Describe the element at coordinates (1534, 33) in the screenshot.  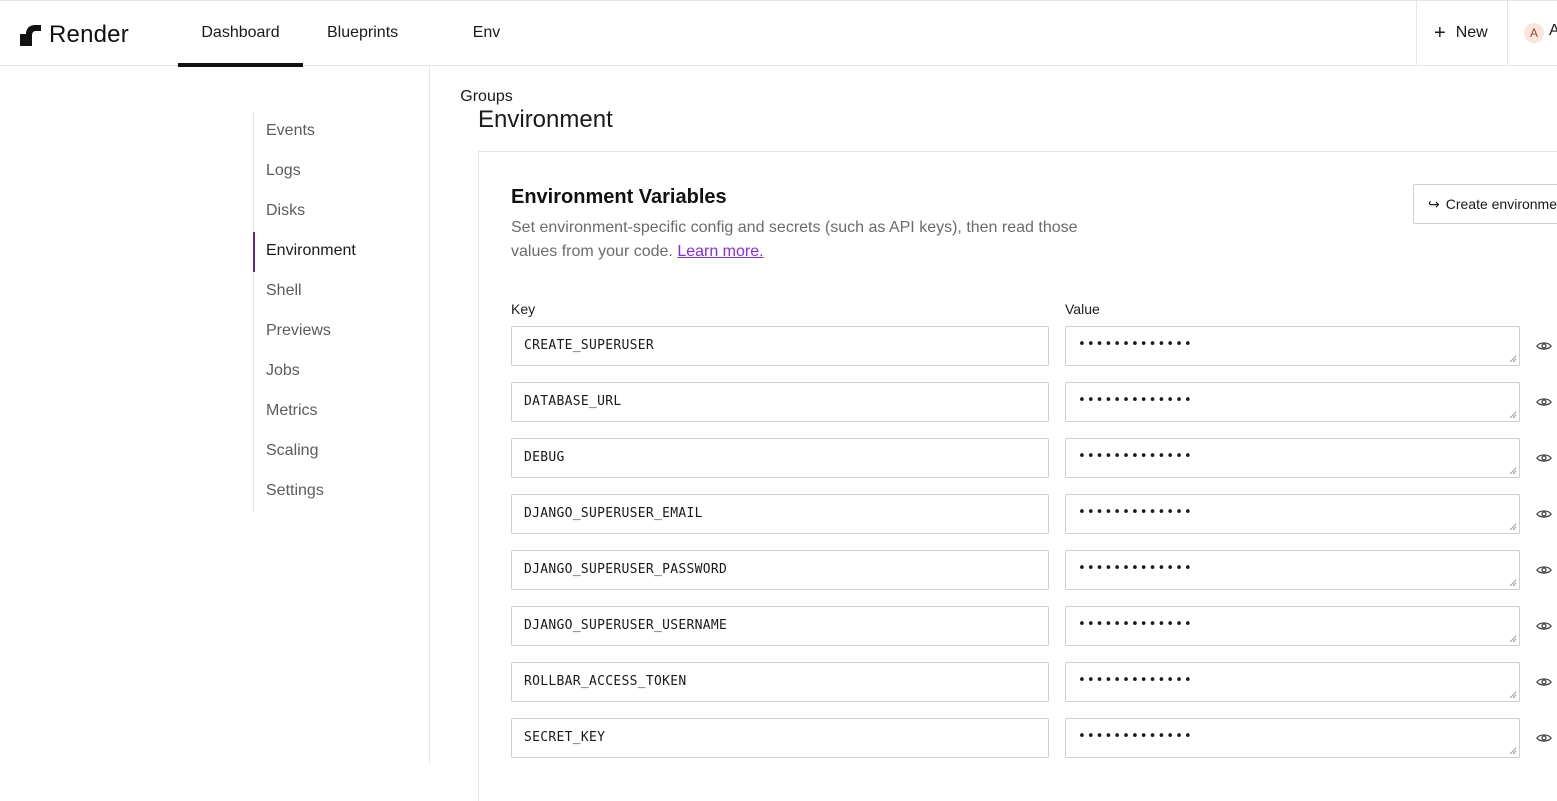
I see `avatar: A` at that location.